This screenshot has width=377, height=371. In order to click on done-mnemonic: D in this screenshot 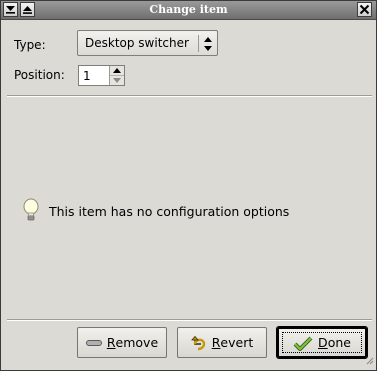, I will do `click(323, 342)`.